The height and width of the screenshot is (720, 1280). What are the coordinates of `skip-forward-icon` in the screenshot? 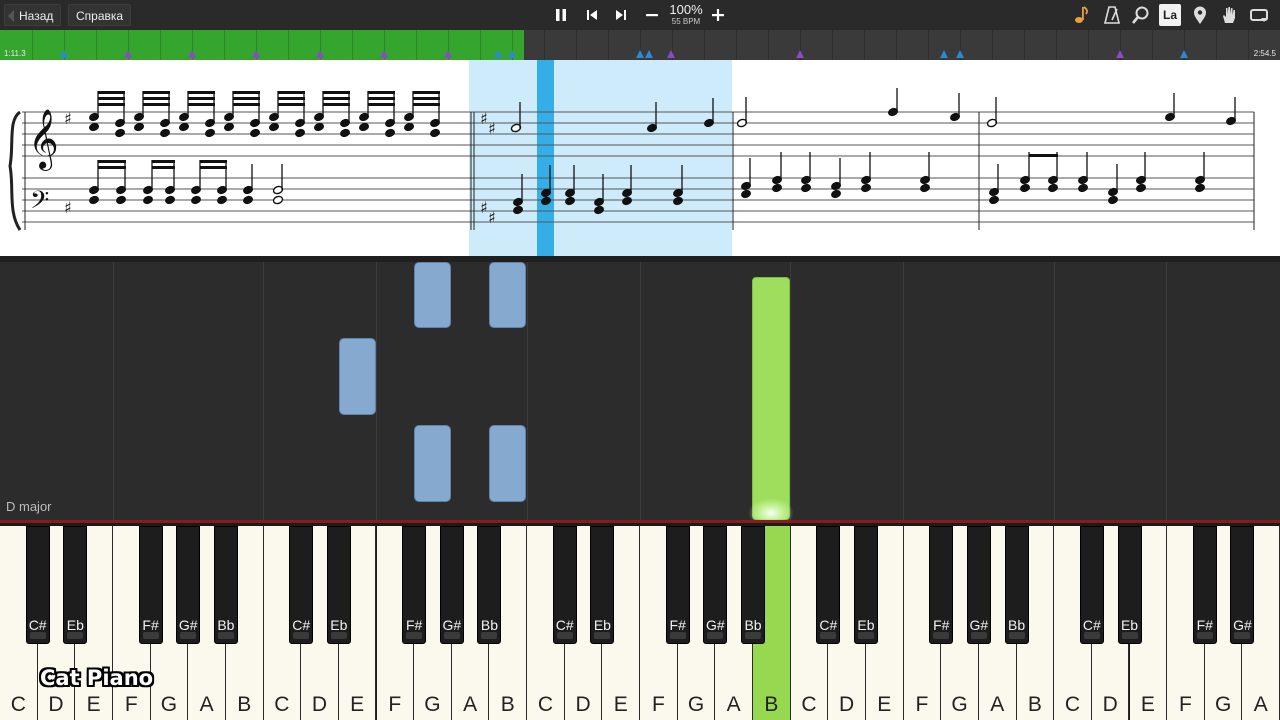 It's located at (621, 15).